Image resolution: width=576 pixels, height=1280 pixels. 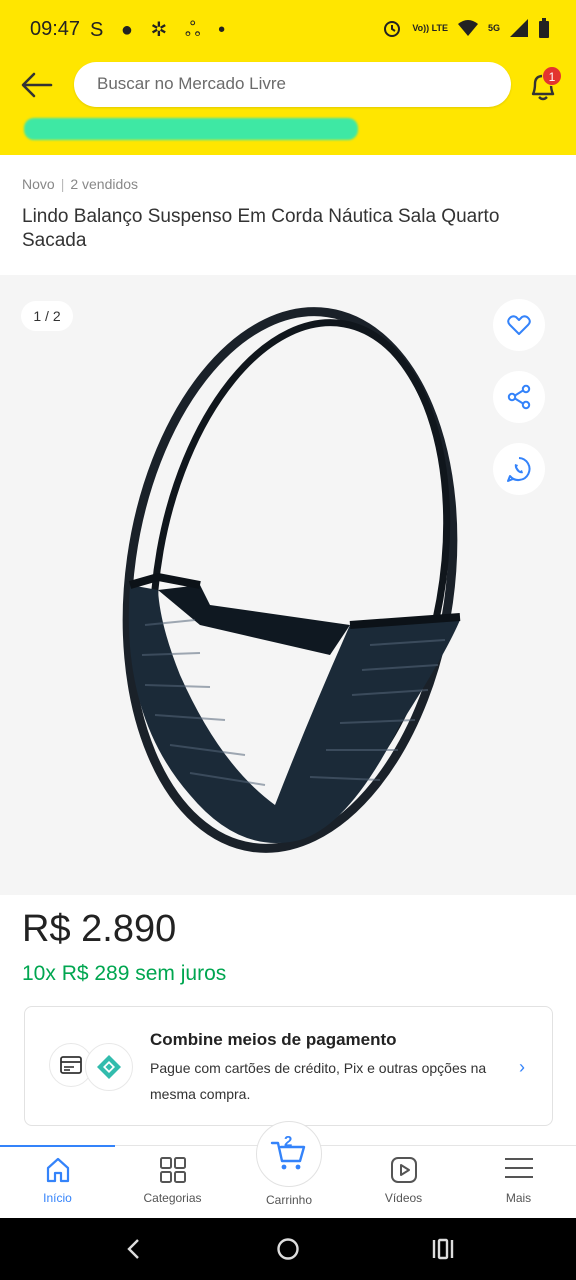 What do you see at coordinates (57, 1170) in the screenshot?
I see `home-icon` at bounding box center [57, 1170].